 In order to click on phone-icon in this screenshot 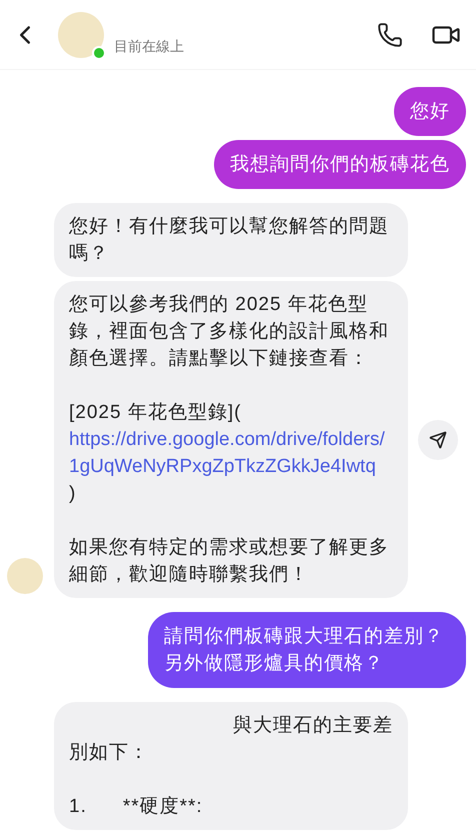, I will do `click(390, 35)`.